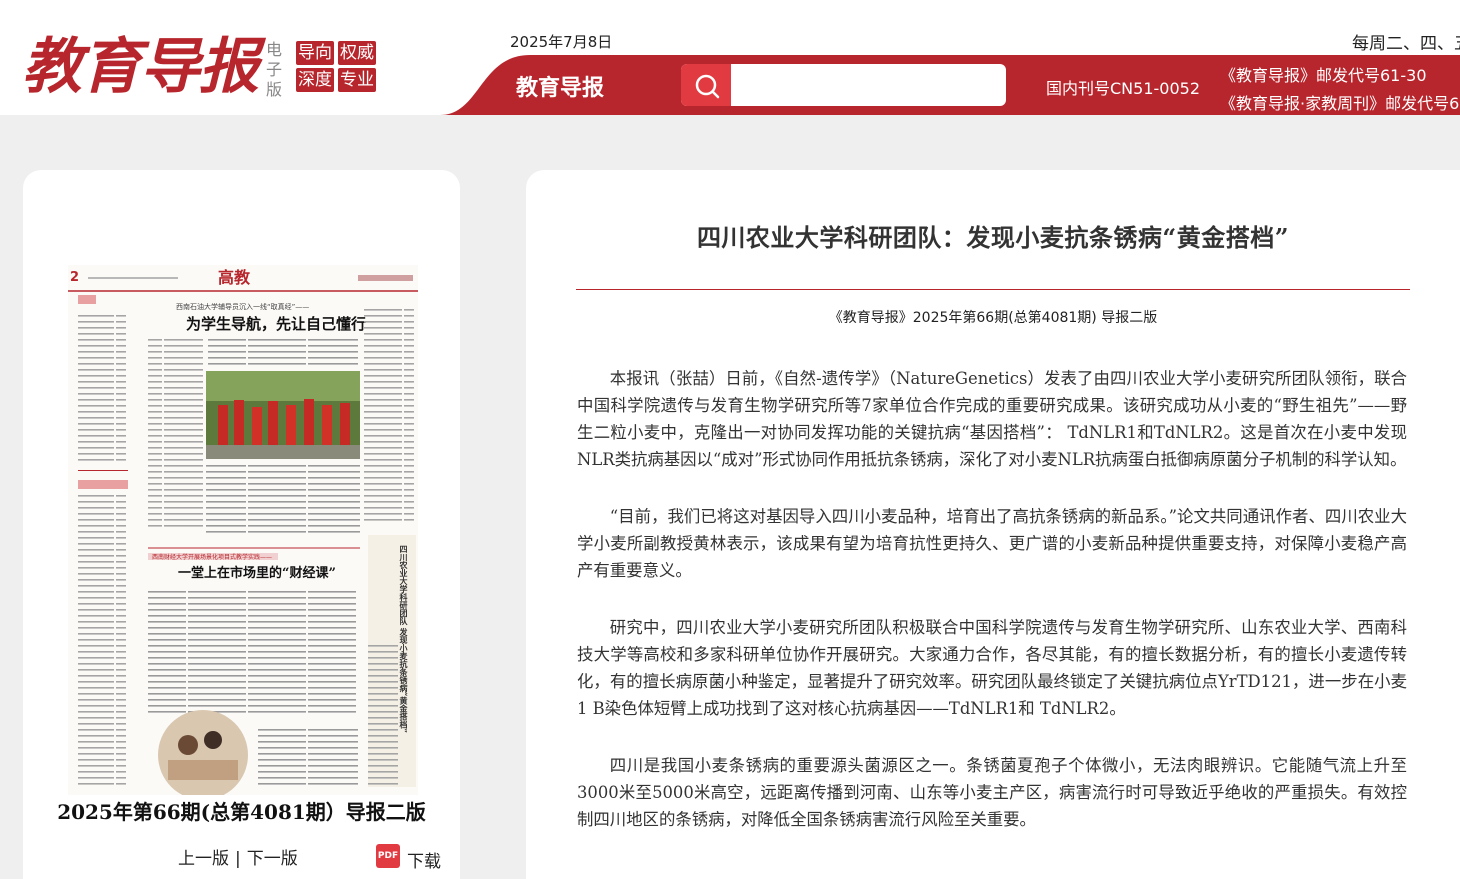 The width and height of the screenshot is (1460, 879). I want to click on next-page-link: 下一版, so click(272, 859).